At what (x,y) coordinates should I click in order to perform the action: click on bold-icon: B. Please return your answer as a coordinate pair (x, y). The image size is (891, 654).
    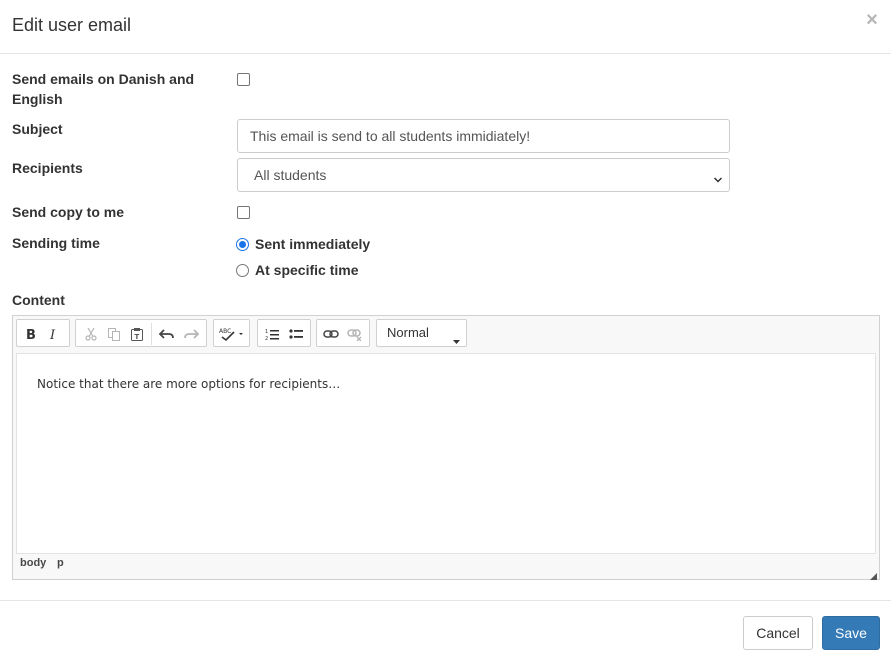
    Looking at the image, I should click on (31, 334).